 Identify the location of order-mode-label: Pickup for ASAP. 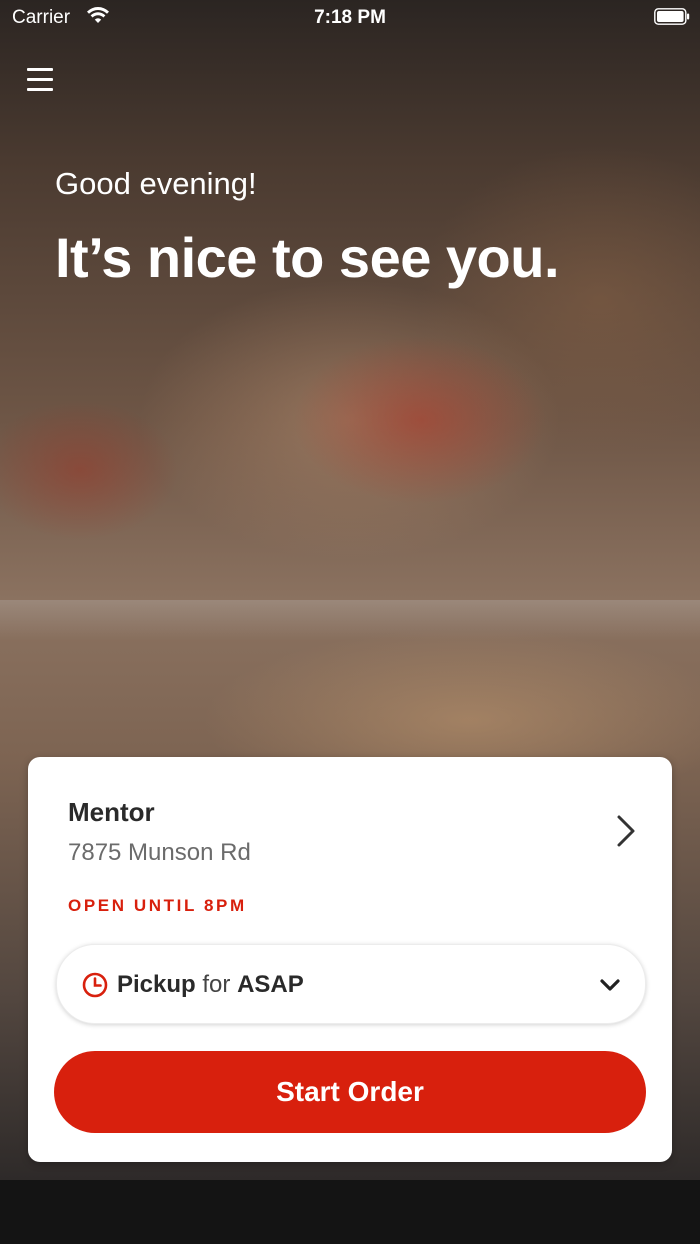
(210, 985).